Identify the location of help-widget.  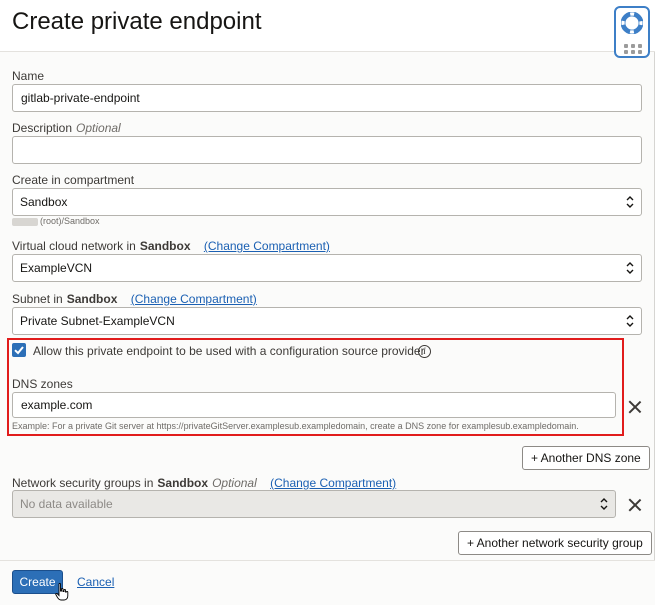
(632, 32).